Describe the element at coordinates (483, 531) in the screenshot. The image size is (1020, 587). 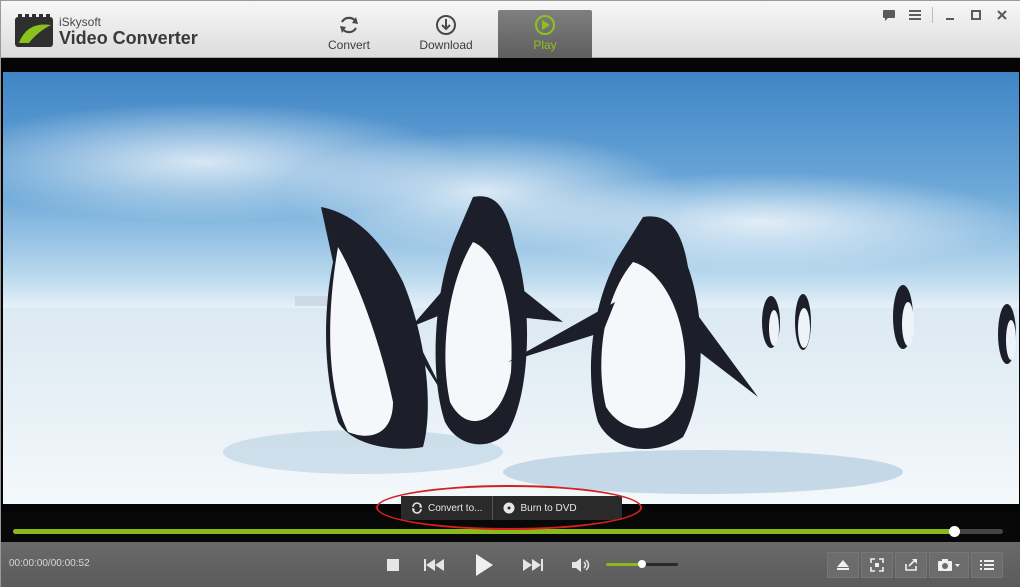
I see `progress-fill` at that location.